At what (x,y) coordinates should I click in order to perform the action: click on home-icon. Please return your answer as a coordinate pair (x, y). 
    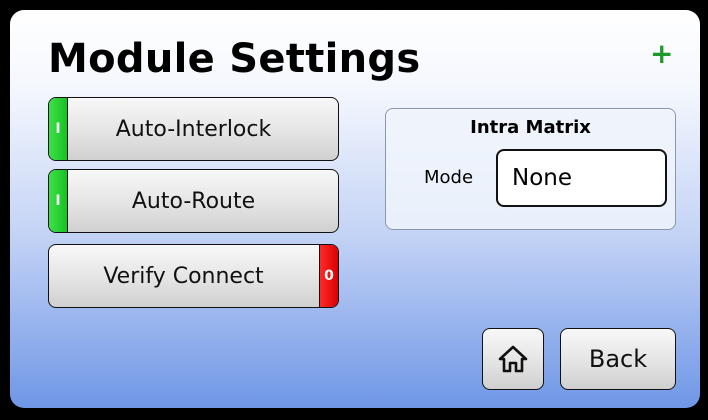
    Looking at the image, I should click on (513, 359).